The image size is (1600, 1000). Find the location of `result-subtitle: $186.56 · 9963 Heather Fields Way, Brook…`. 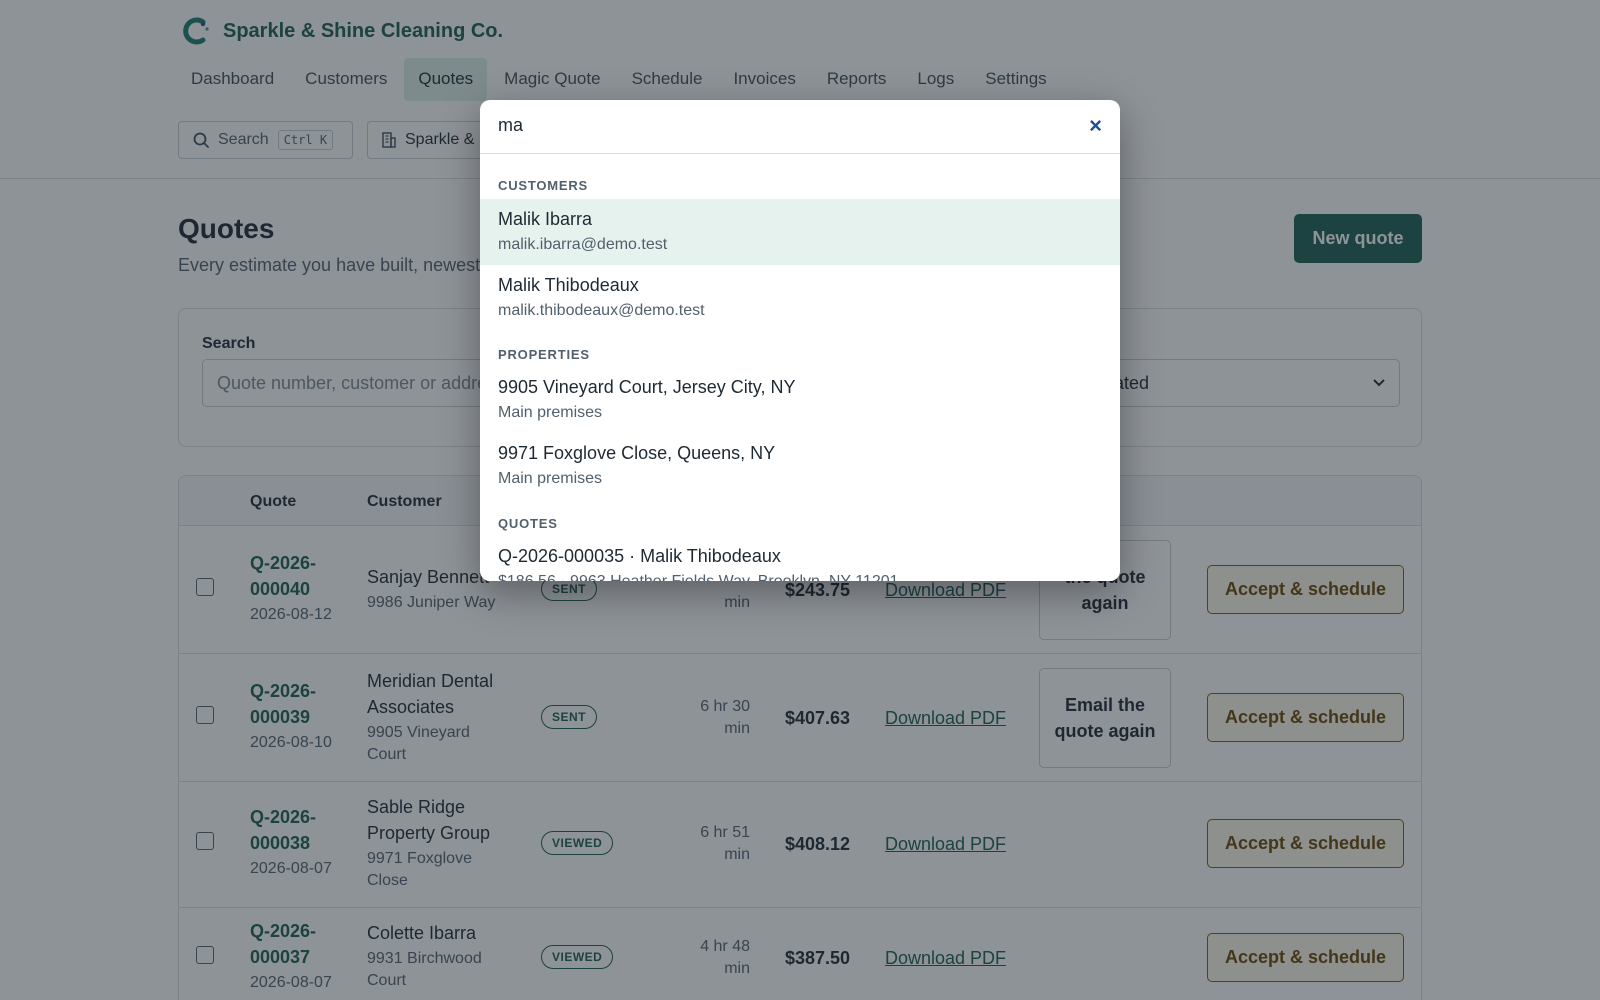

result-subtitle: $186.56 · 9963 Heather Fields Way, Brook… is located at coordinates (800, 577).